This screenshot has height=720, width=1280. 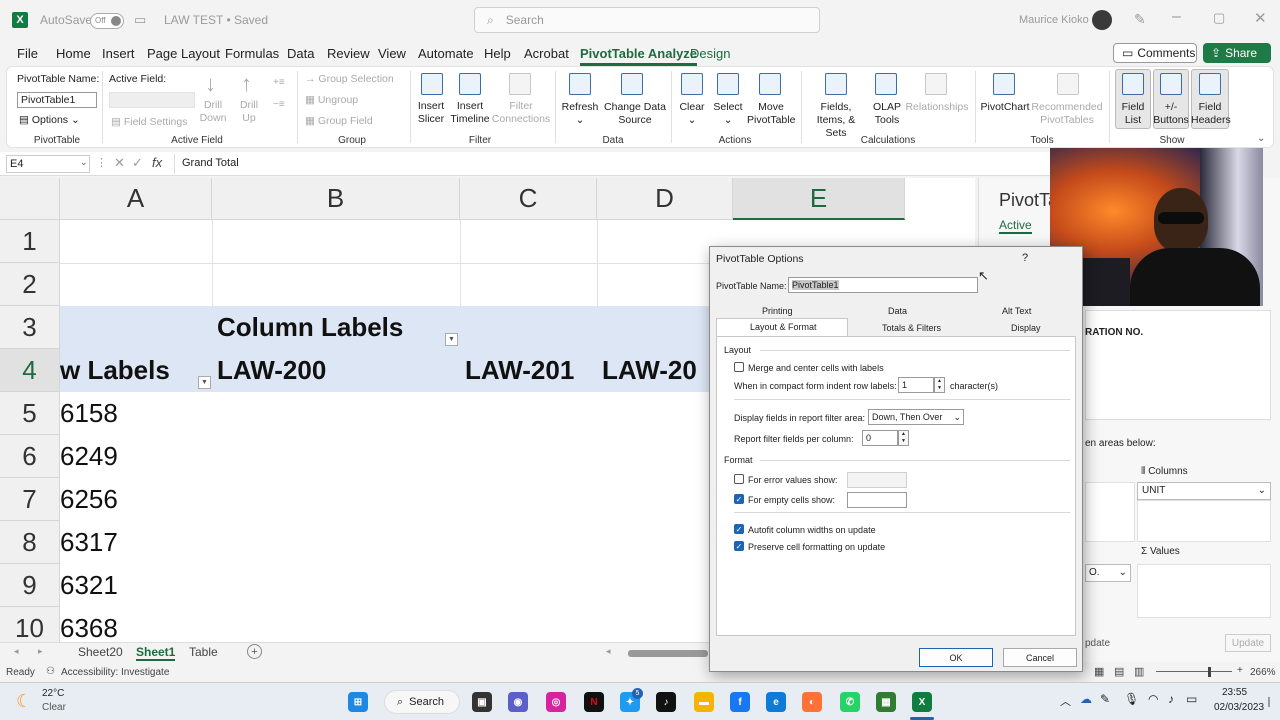 I want to click on row-value-cell: 6249, so click(x=89, y=456).